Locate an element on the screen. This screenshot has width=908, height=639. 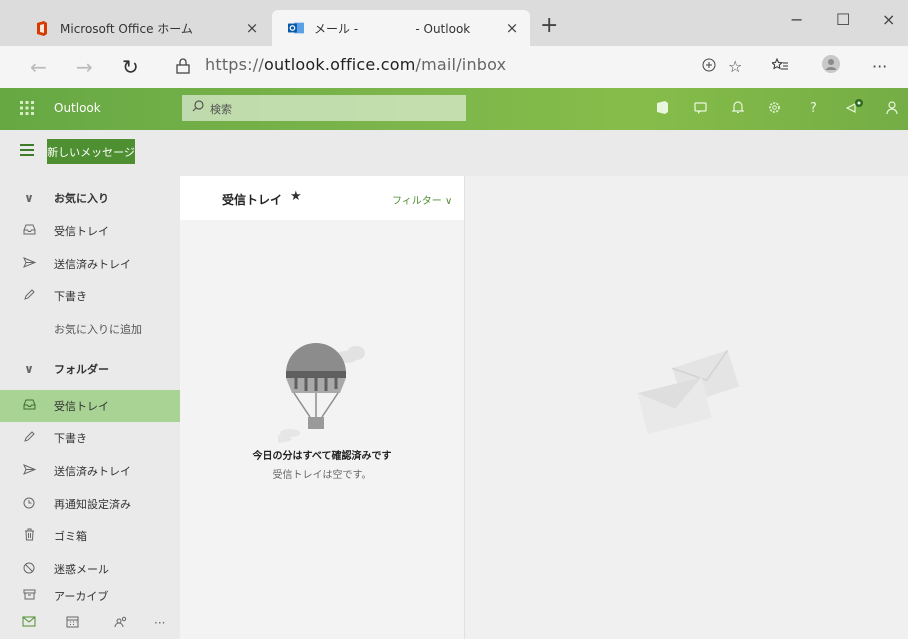
folder-item-sent: 送信済みトレイ is located at coordinates (90, 471).